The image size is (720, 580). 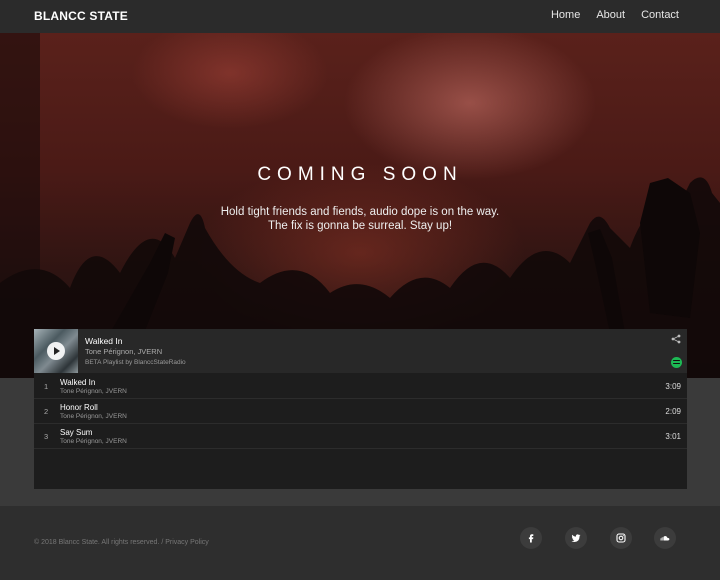 What do you see at coordinates (360, 16) in the screenshot?
I see `site-header: BLANCC STATE Home About Contact` at bounding box center [360, 16].